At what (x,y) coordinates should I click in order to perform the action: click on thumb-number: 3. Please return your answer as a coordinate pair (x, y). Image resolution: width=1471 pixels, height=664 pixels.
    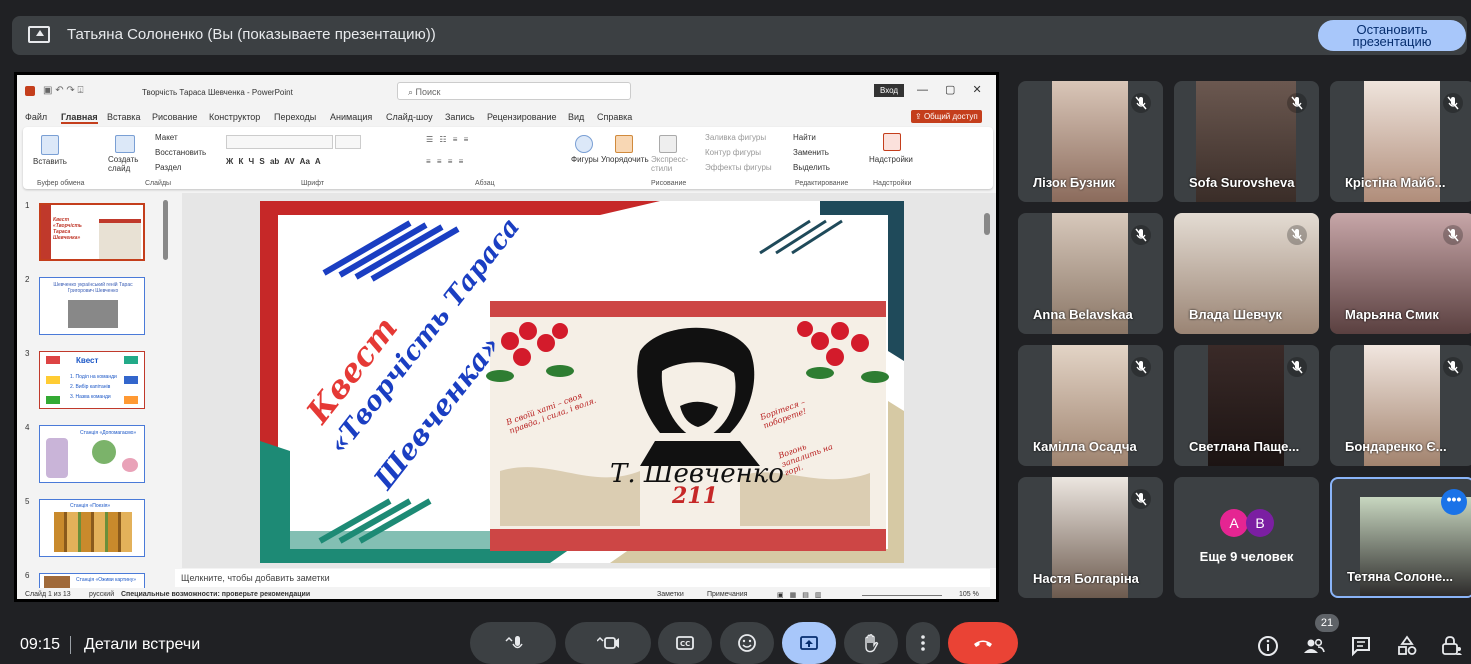
    Looking at the image, I should click on (27, 353).